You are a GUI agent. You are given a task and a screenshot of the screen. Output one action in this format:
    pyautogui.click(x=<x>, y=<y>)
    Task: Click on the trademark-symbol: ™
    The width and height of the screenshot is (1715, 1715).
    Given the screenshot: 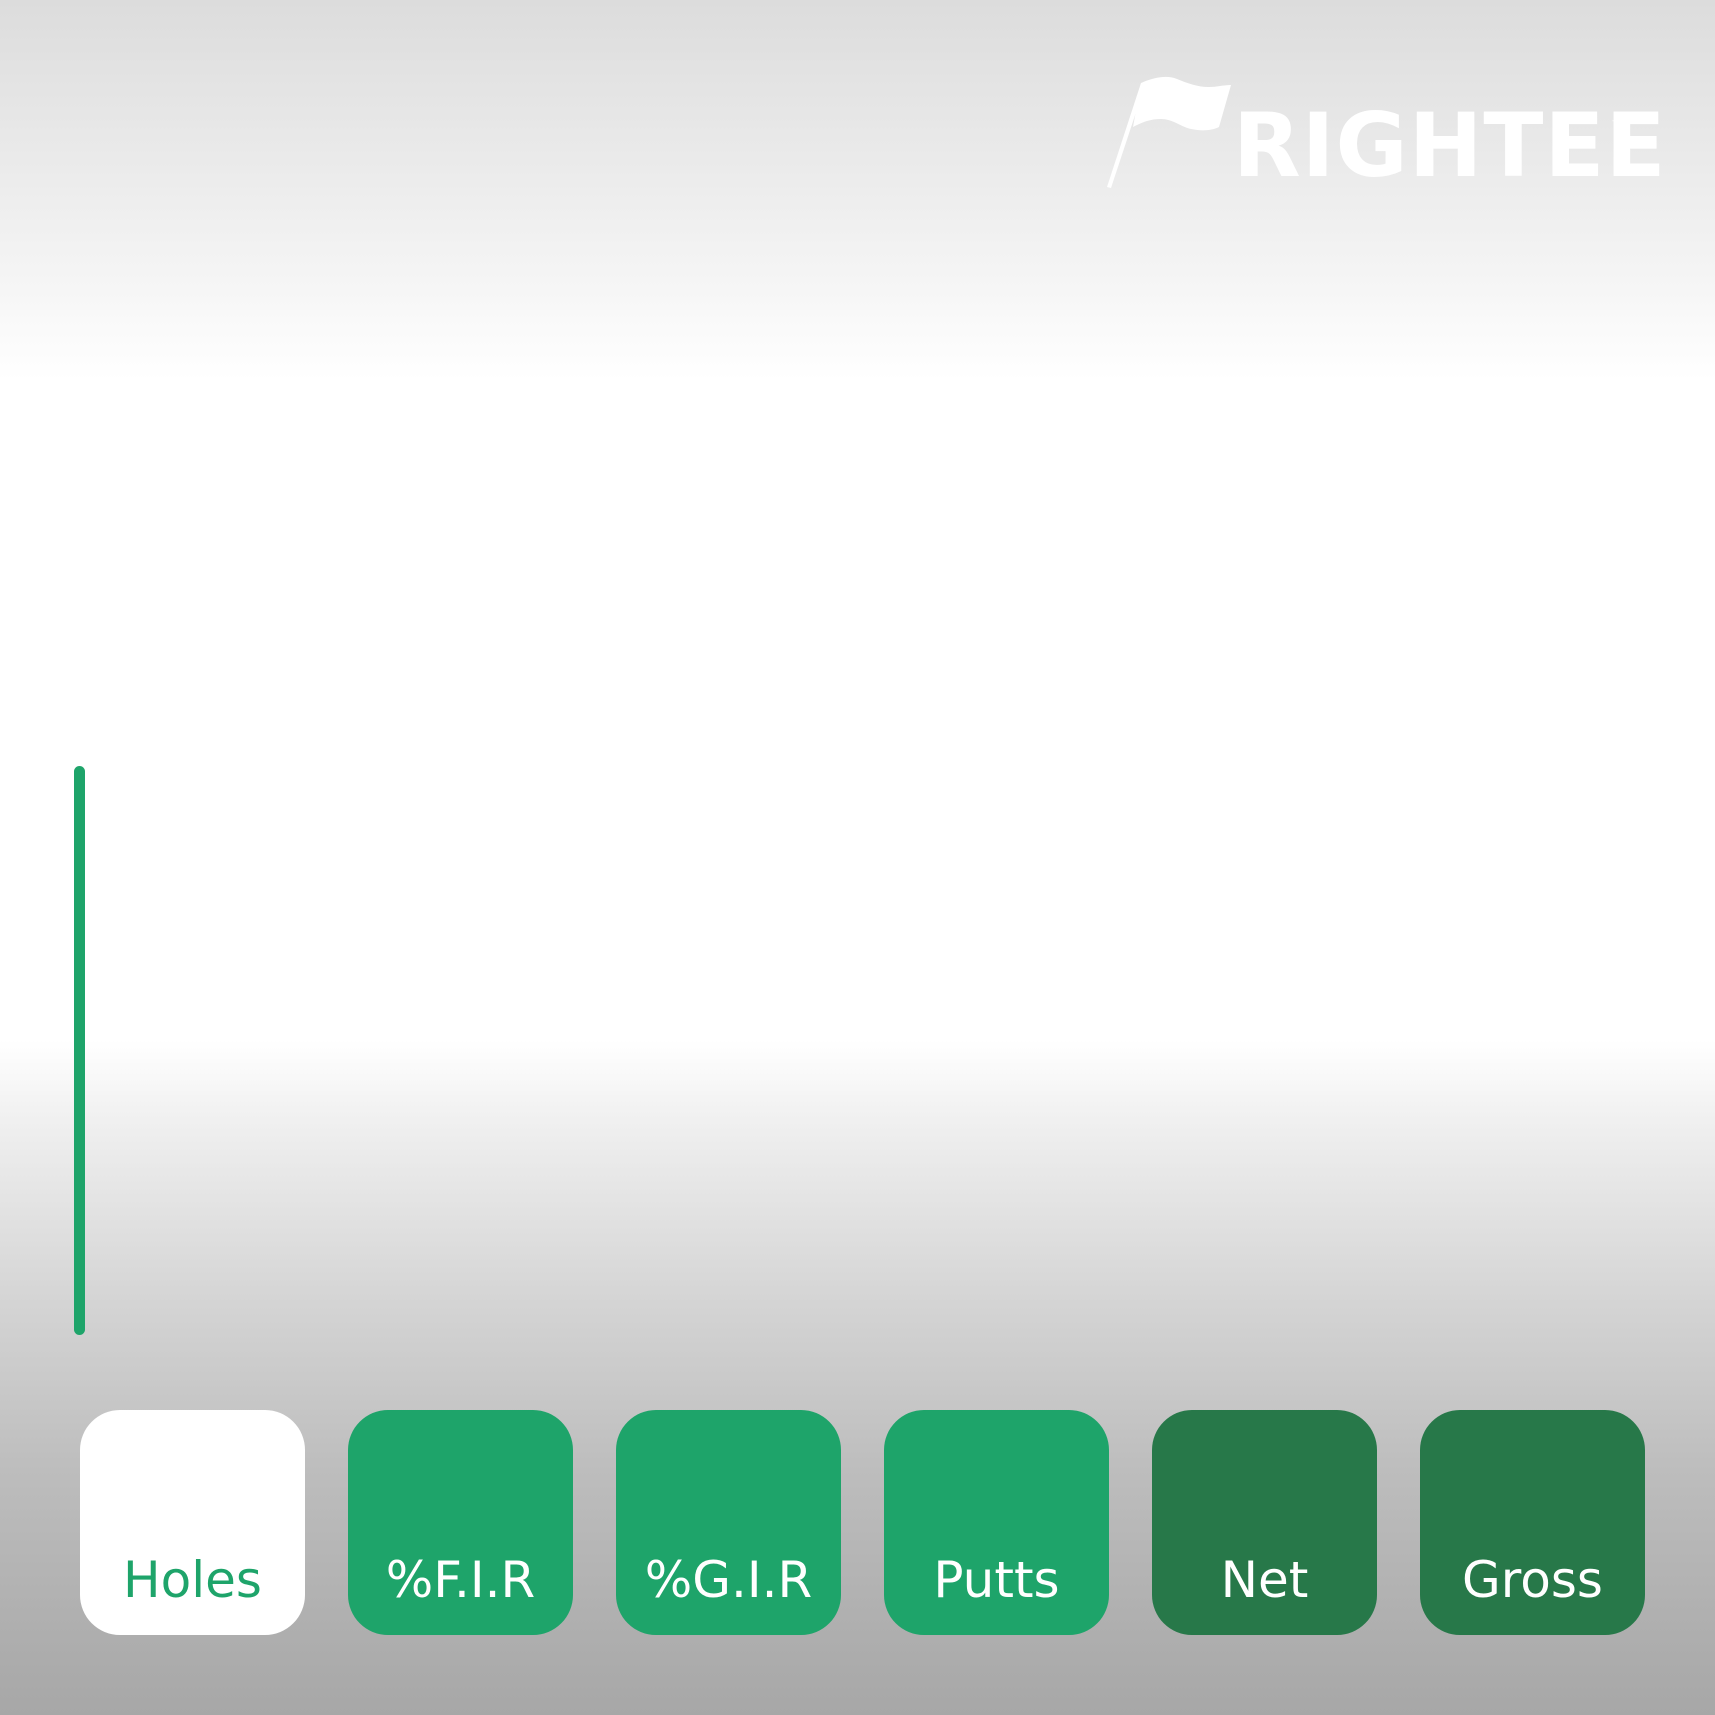 What is the action you would take?
    pyautogui.click(x=1618, y=126)
    